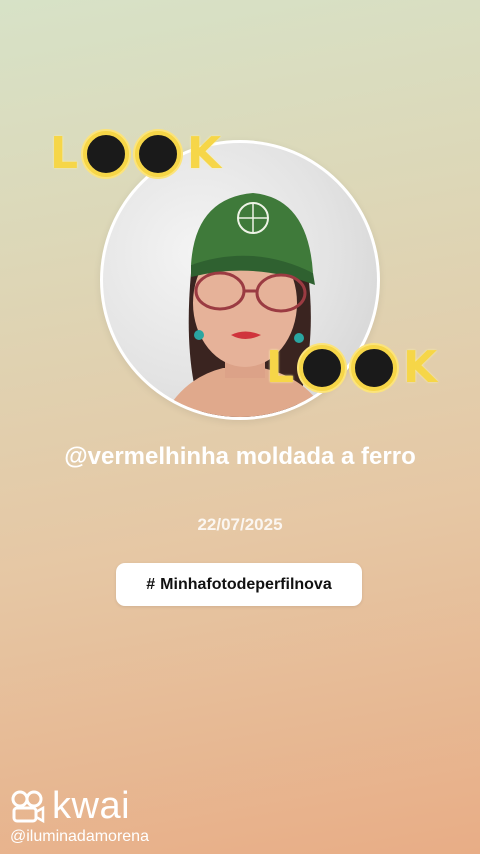  Describe the element at coordinates (91, 806) in the screenshot. I see `kwai-wordmark: kwai` at that location.